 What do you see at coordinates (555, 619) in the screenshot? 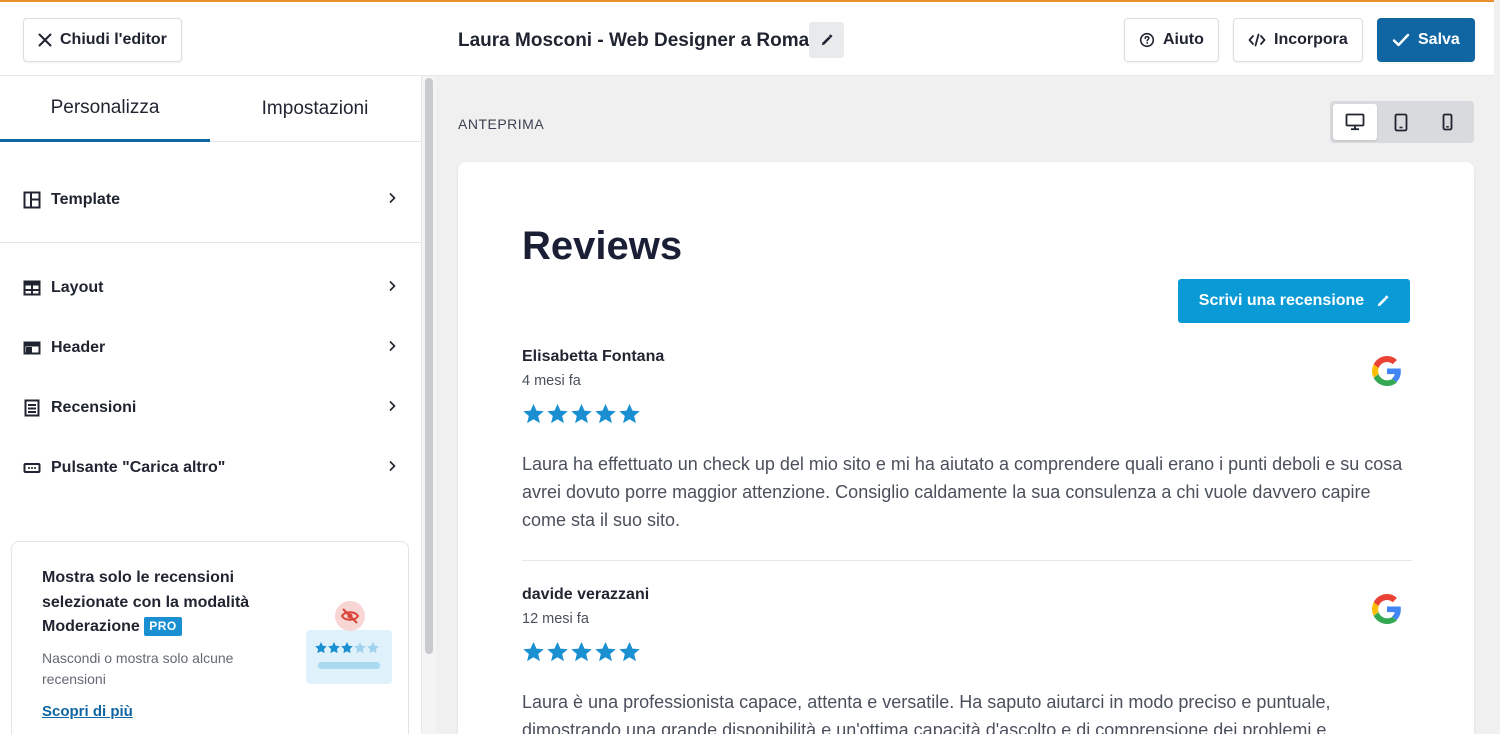
I see `review-date: 12 mesi fa` at bounding box center [555, 619].